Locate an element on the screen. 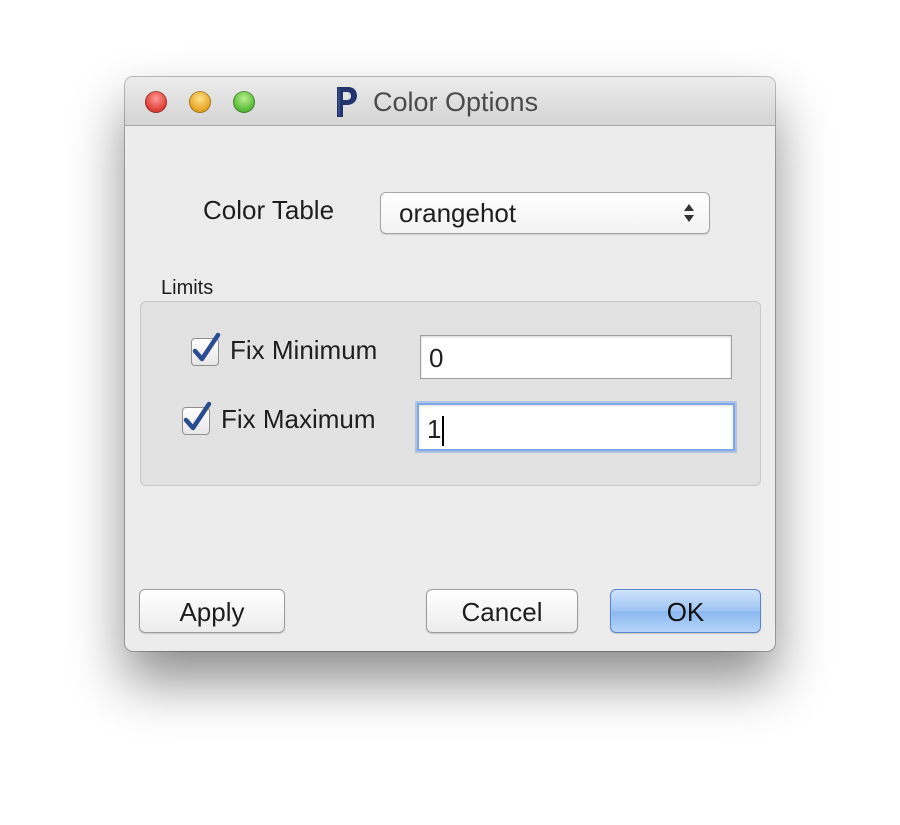 This screenshot has height=825, width=900. fix-minimum-checkbox is located at coordinates (206, 349).